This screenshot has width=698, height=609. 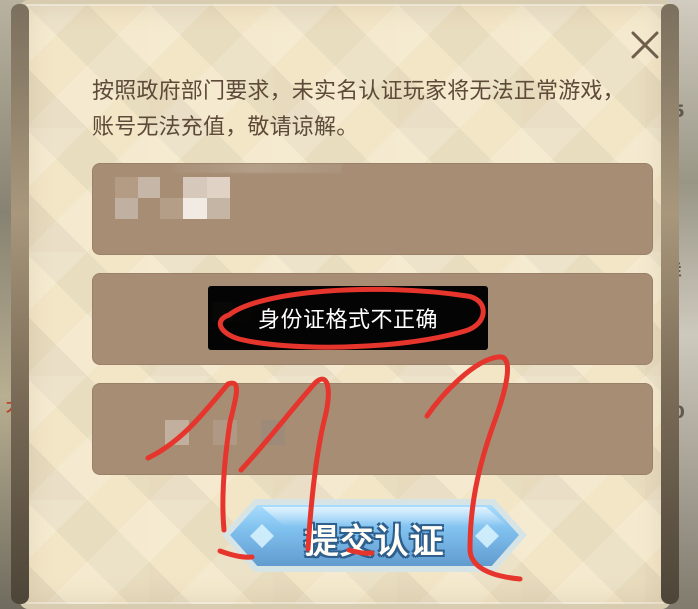 What do you see at coordinates (374, 542) in the screenshot?
I see `submit-button-label: 提交认证` at bounding box center [374, 542].